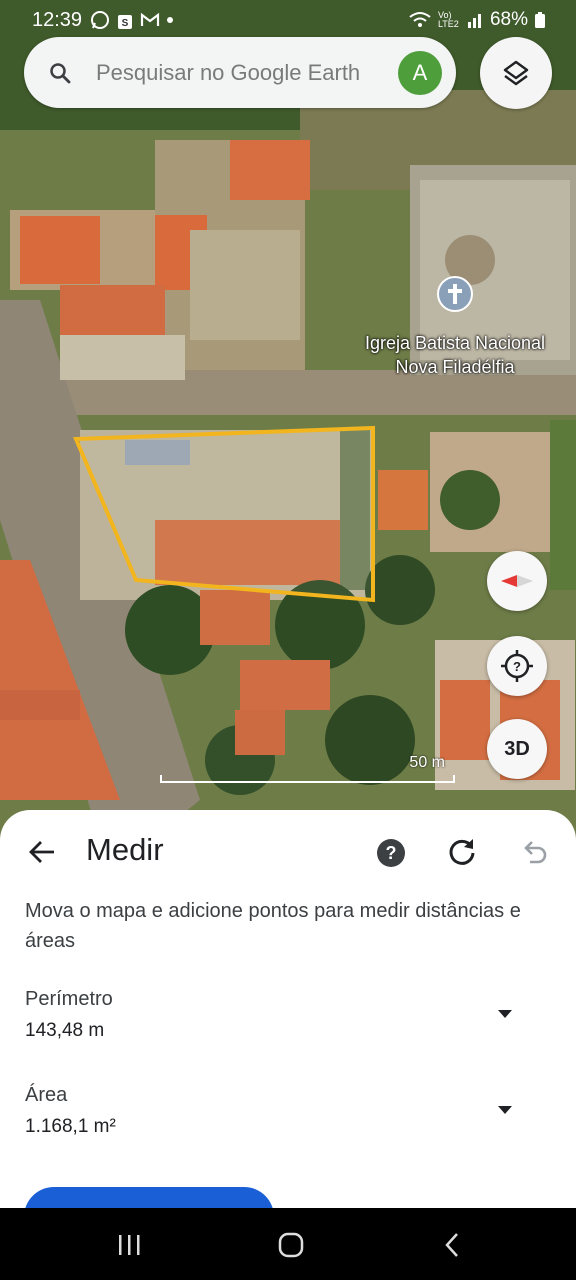 This screenshot has height=1280, width=576. What do you see at coordinates (455, 294) in the screenshot?
I see `church-pin-icon` at bounding box center [455, 294].